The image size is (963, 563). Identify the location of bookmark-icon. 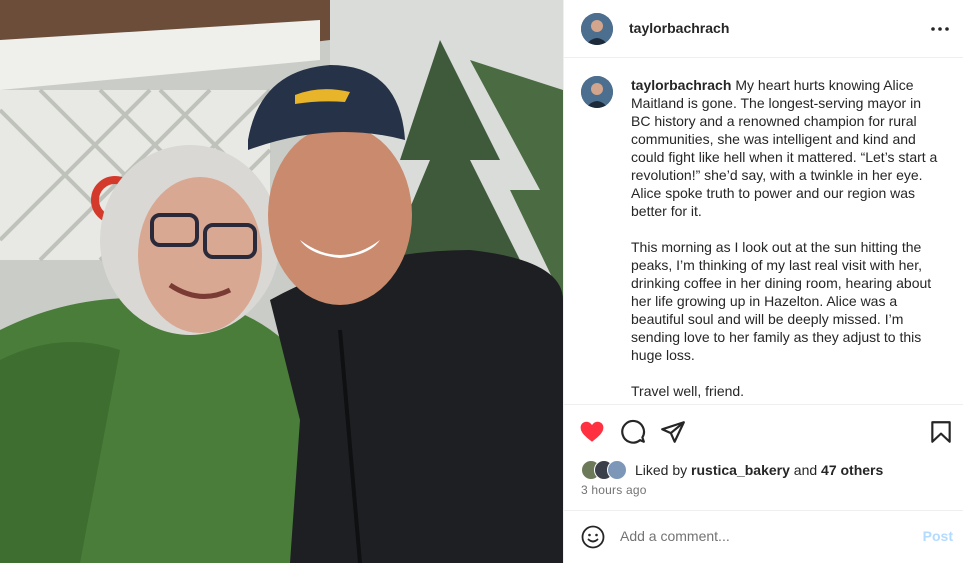
(941, 432).